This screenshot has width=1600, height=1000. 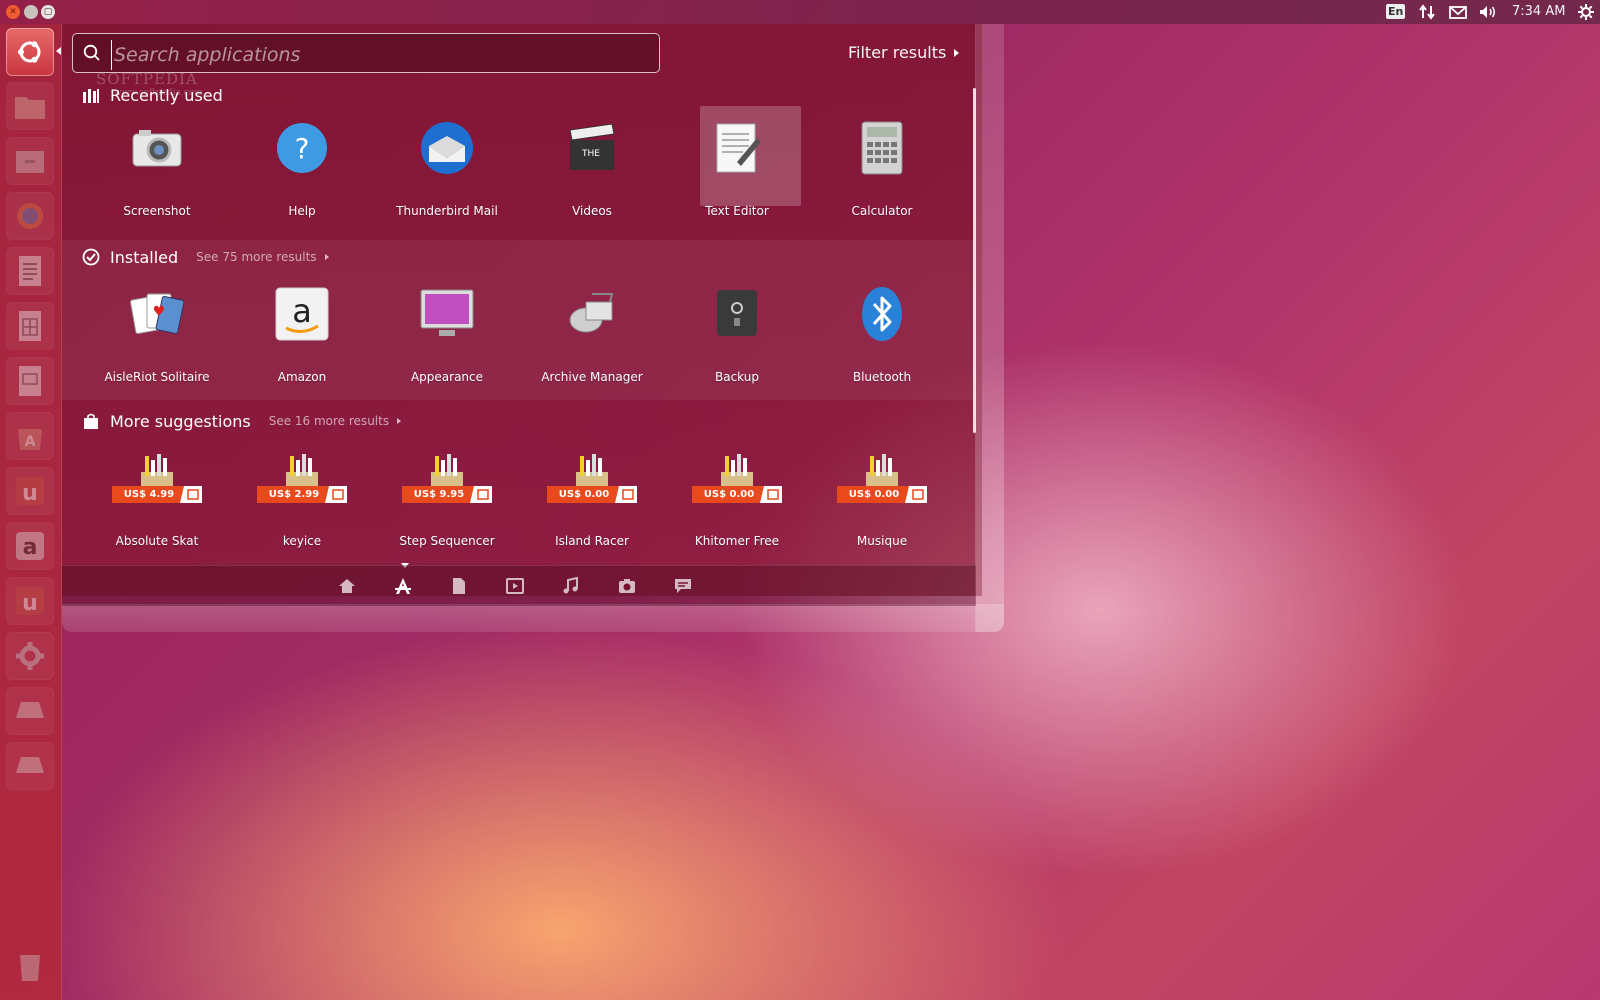 What do you see at coordinates (447, 377) in the screenshot?
I see `app-label: Appearance` at bounding box center [447, 377].